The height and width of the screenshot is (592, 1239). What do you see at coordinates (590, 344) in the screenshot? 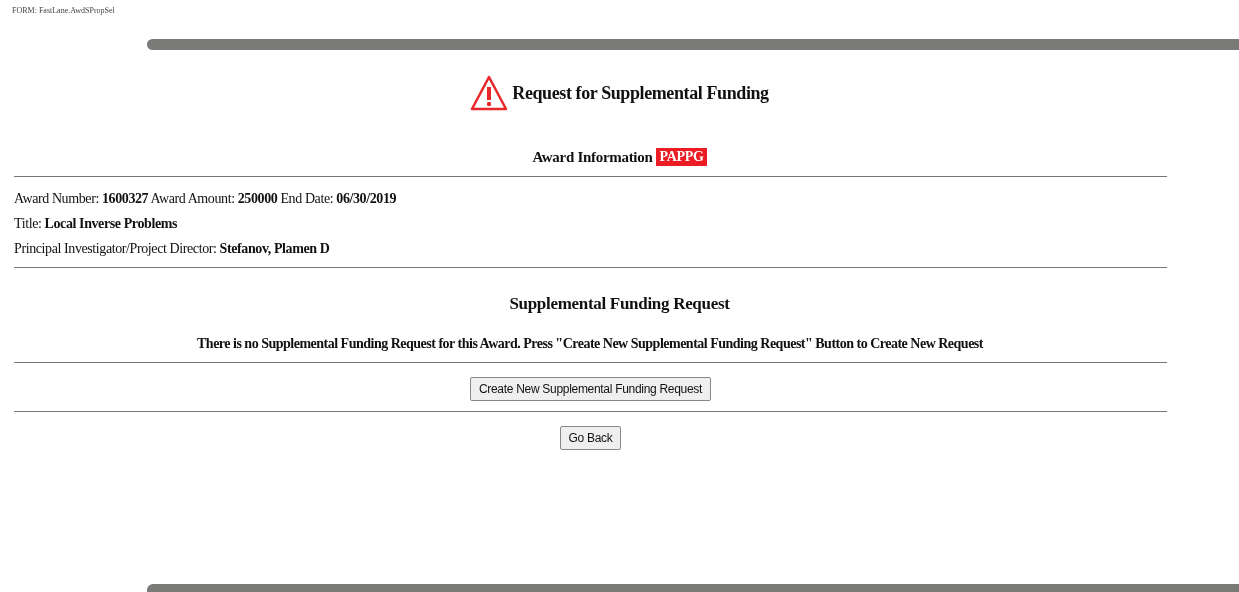
I see `info-message: There is no Supplemental Funding Request for this Award. Press "Create New Supplemental Funding Request" Button to Create New Request` at bounding box center [590, 344].